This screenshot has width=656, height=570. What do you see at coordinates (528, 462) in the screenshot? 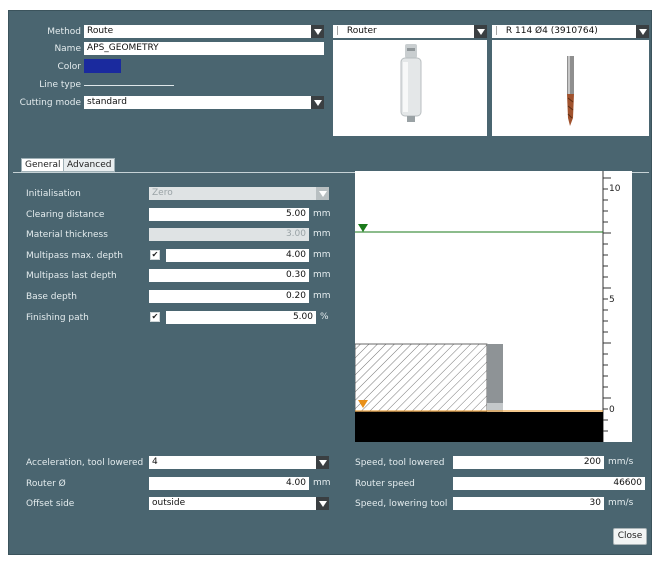
I see `speed-tool-lowered-field: 200` at bounding box center [528, 462].